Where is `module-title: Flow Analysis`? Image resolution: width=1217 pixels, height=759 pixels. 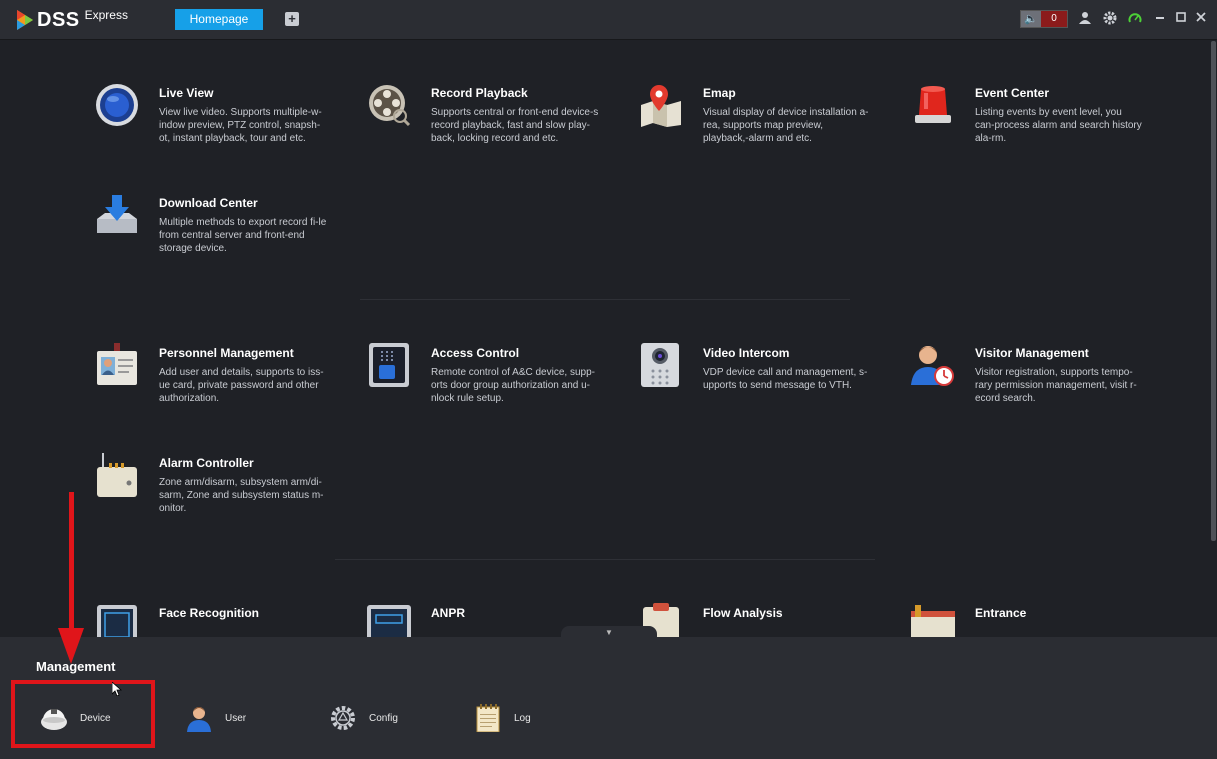
module-title: Flow Analysis is located at coordinates (743, 613).